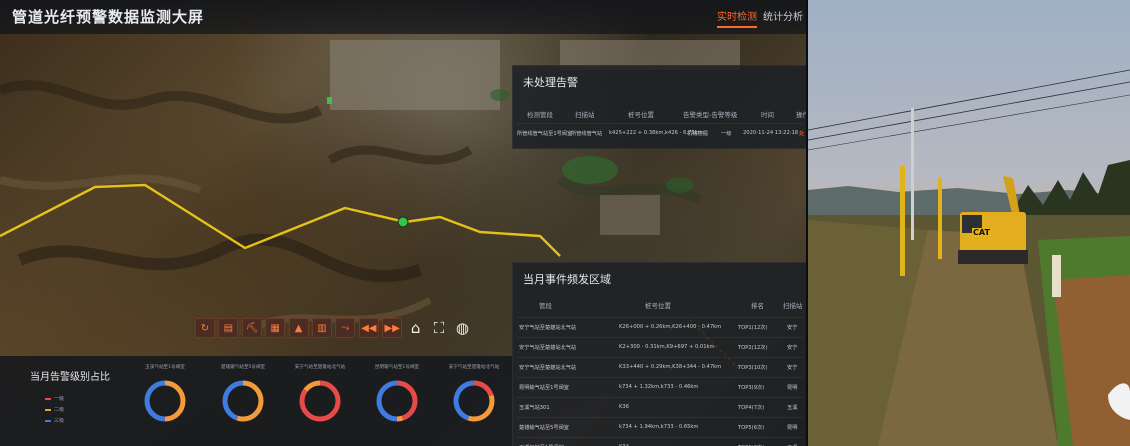  I want to click on hotspot-cell-position: K2+300 - 0.31km,K9+697 + 0.01km, so click(667, 347).